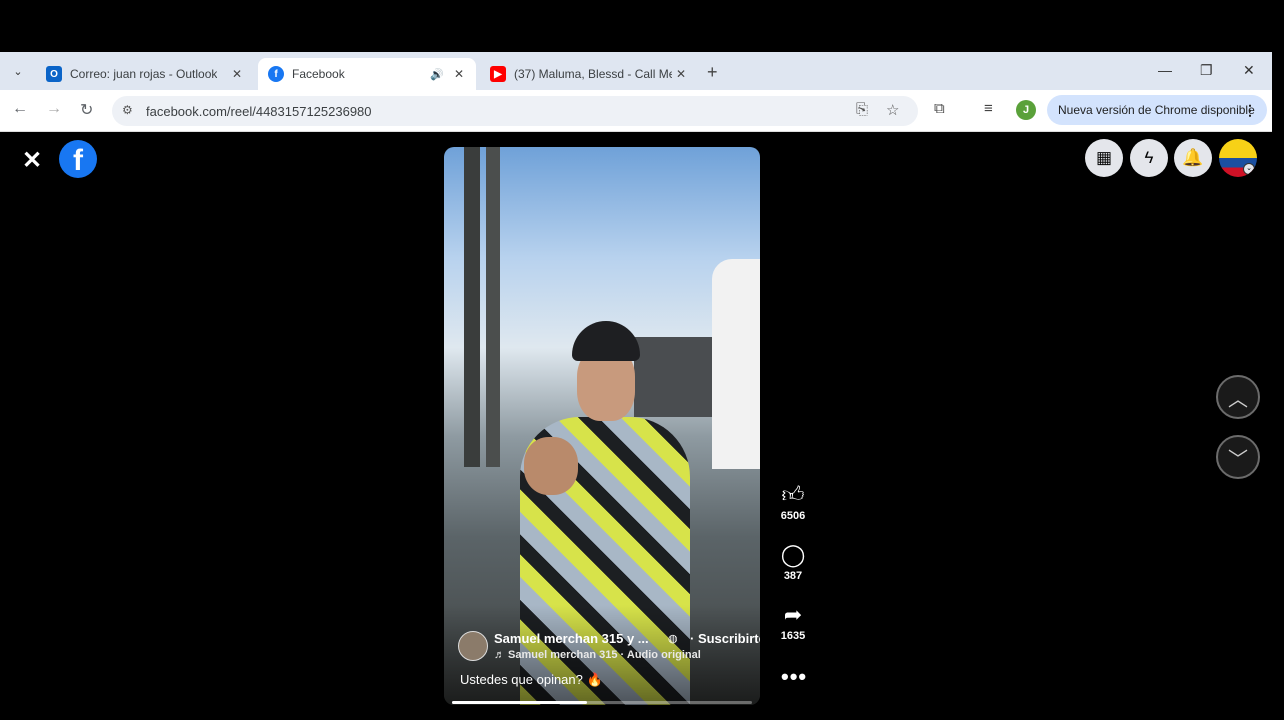 The width and height of the screenshot is (1284, 720). Describe the element at coordinates (673, 639) in the screenshot. I see `public-globe-icon: ◍` at that location.